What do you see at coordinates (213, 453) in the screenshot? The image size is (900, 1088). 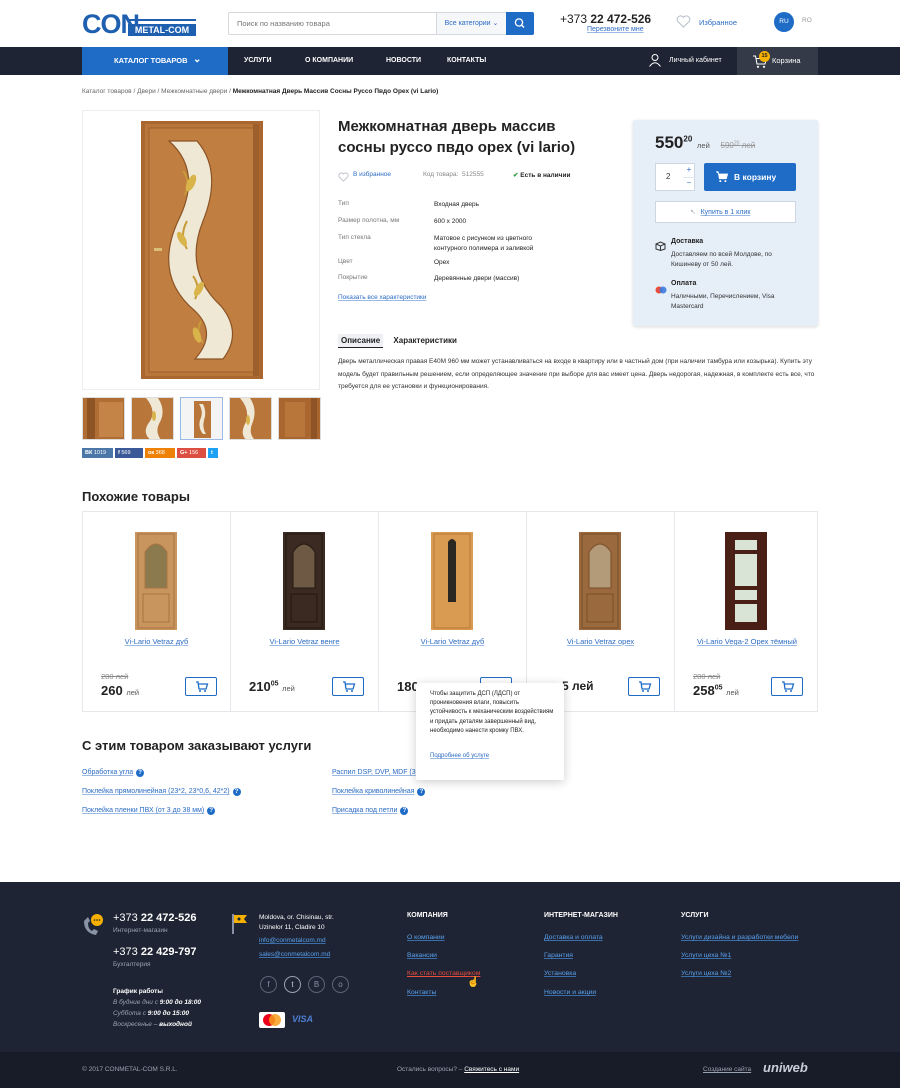 I see `share-twitter: t` at bounding box center [213, 453].